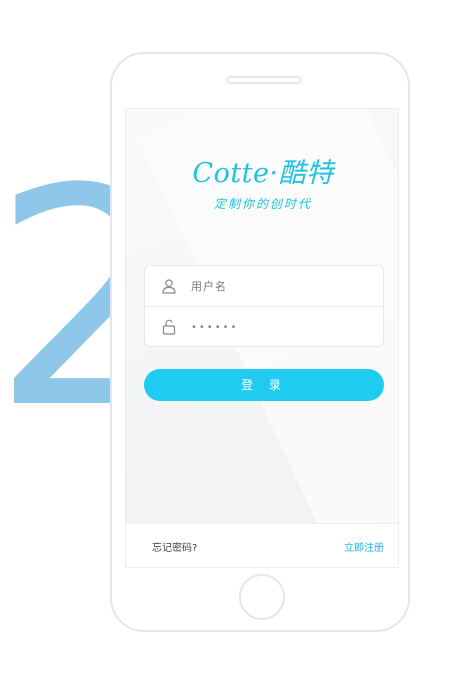 The width and height of the screenshot is (470, 700). Describe the element at coordinates (169, 286) in the screenshot. I see `user-icon` at that location.